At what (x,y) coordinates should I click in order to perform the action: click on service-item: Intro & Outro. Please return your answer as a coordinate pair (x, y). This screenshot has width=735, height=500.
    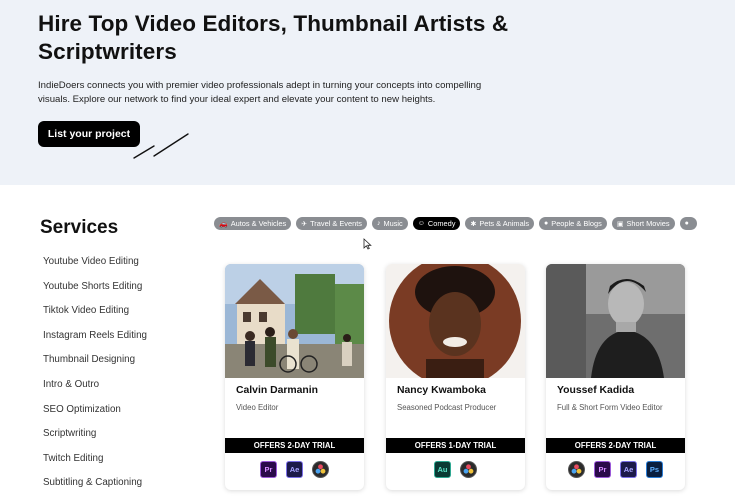
    Looking at the image, I should click on (95, 387).